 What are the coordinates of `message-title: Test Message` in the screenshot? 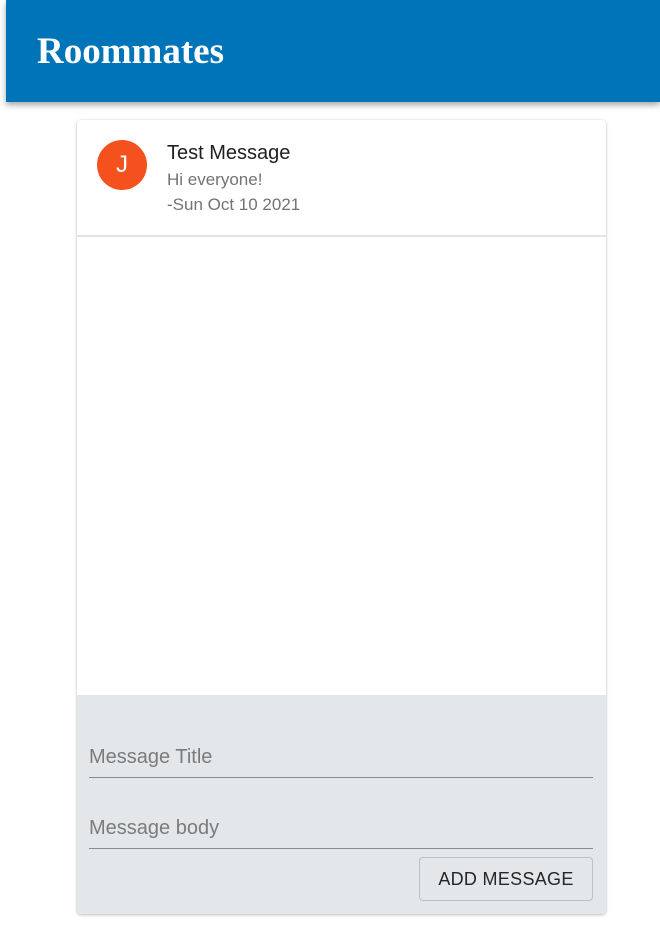 It's located at (229, 153).